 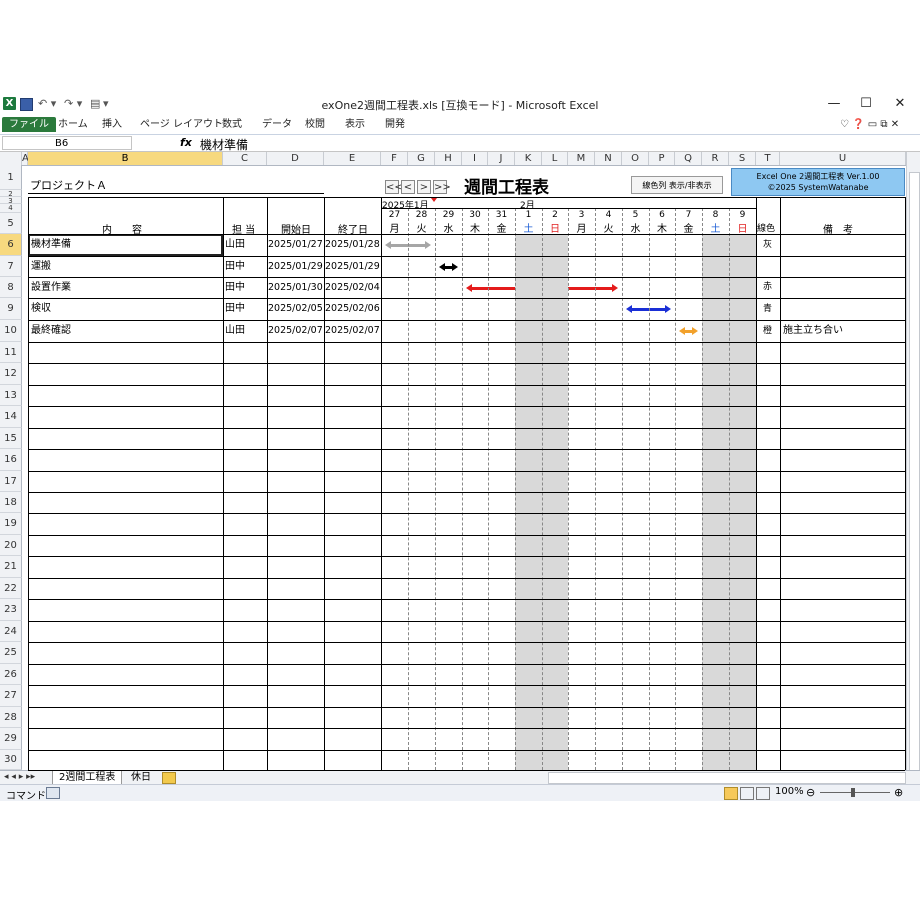 I want to click on row-header-21: 21, so click(x=11, y=567).